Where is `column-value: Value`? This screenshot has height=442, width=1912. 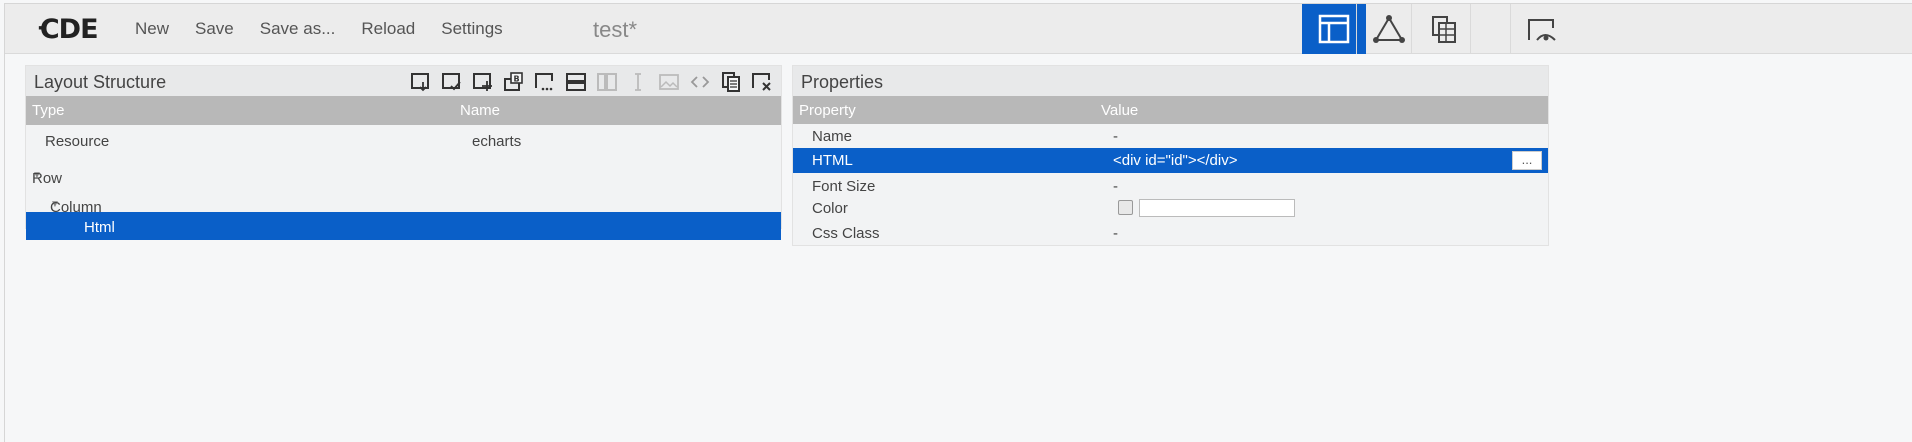 column-value: Value is located at coordinates (1120, 110).